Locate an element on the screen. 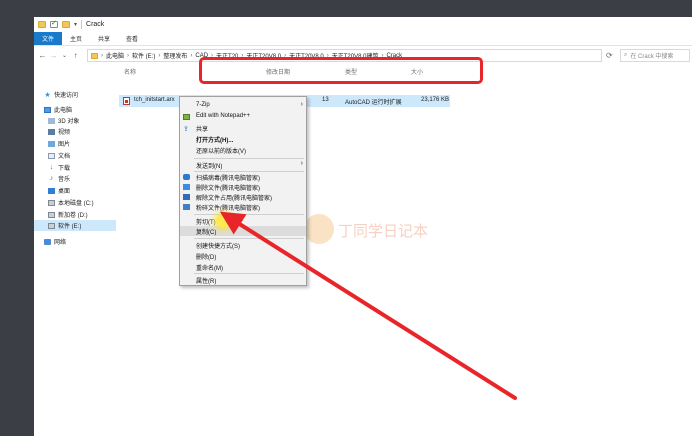  sidebar-item-downloads: ↓ 下载 is located at coordinates (89, 167).